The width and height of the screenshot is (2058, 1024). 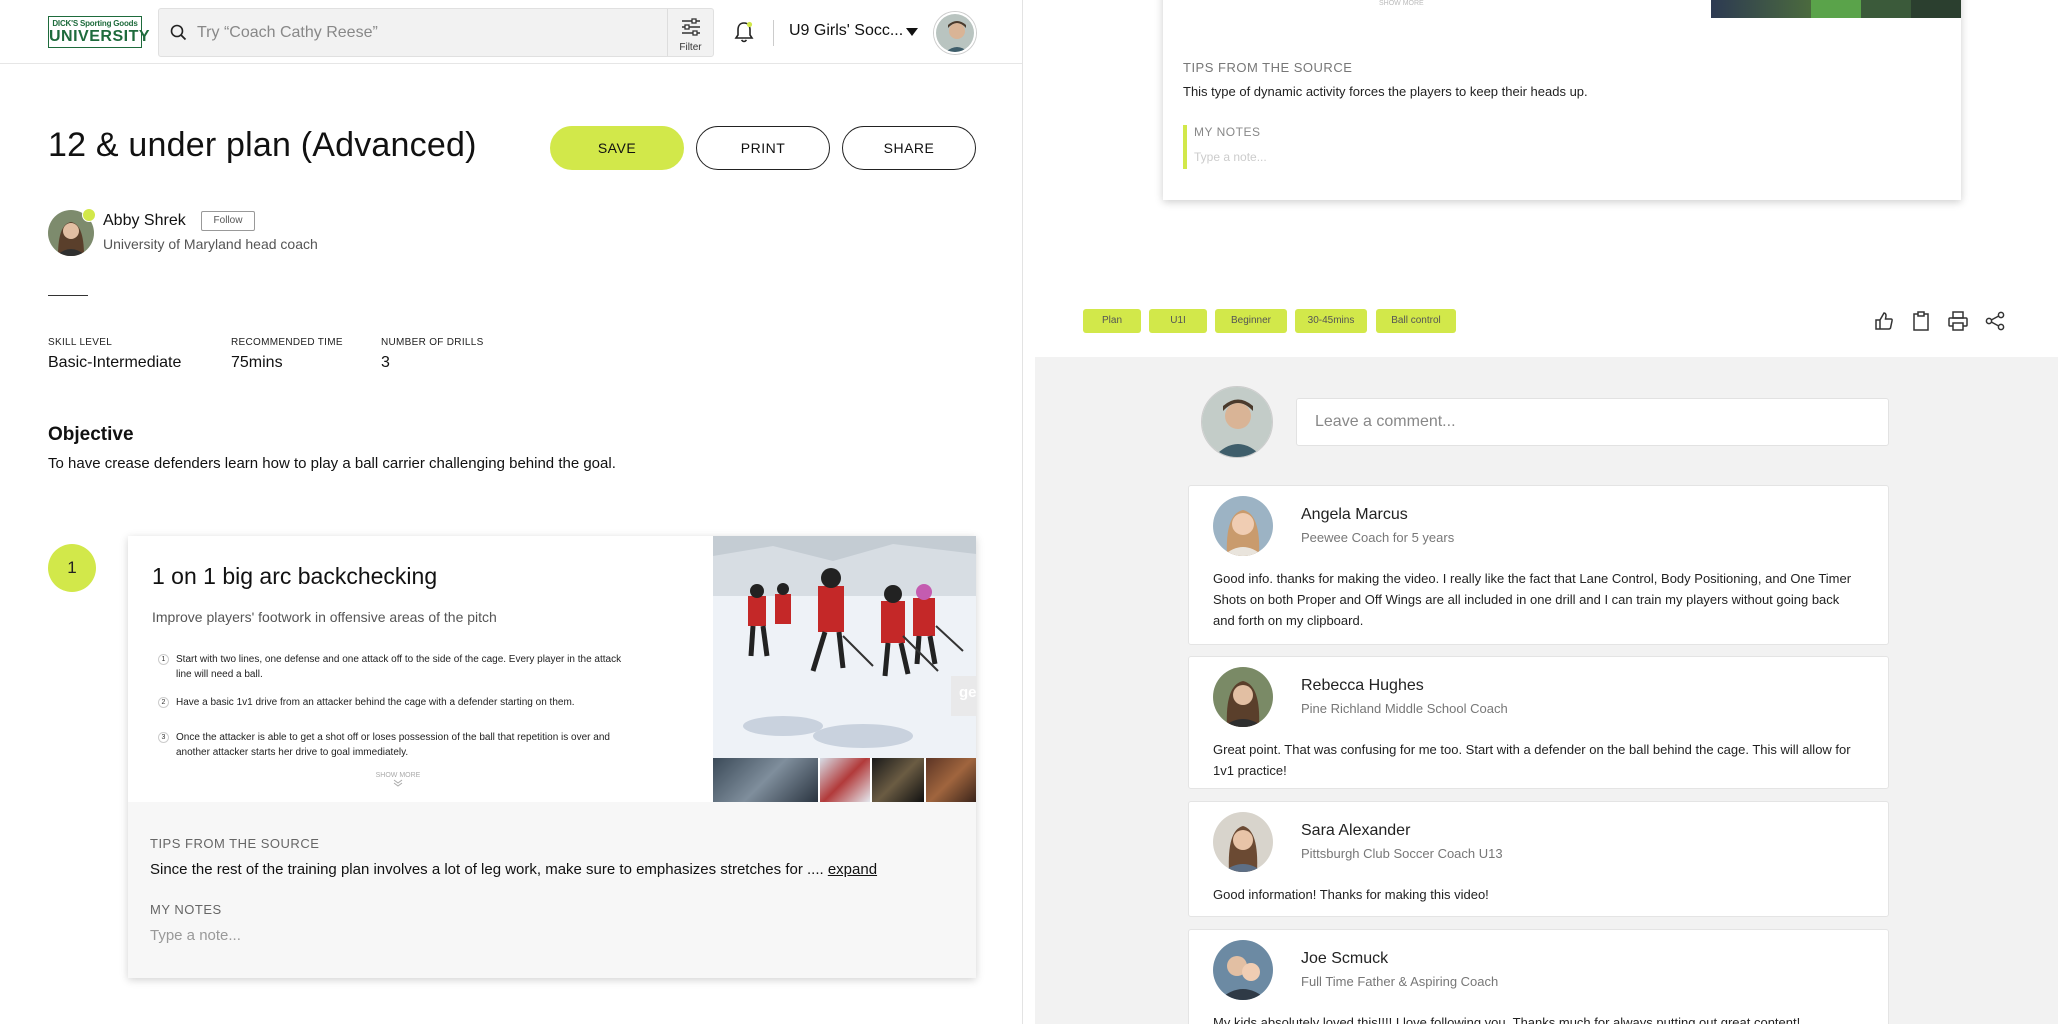 What do you see at coordinates (68, 295) in the screenshot?
I see `divider` at bounding box center [68, 295].